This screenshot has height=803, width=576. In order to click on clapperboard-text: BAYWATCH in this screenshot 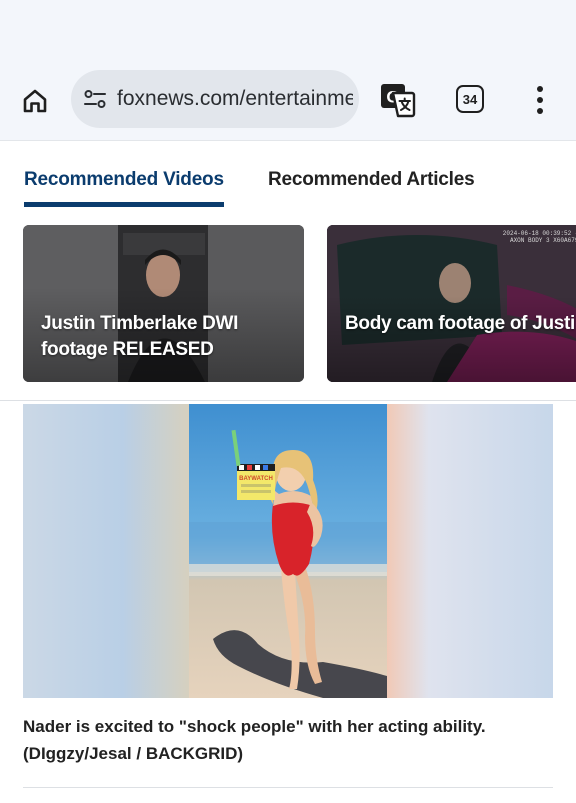, I will do `click(256, 479)`.